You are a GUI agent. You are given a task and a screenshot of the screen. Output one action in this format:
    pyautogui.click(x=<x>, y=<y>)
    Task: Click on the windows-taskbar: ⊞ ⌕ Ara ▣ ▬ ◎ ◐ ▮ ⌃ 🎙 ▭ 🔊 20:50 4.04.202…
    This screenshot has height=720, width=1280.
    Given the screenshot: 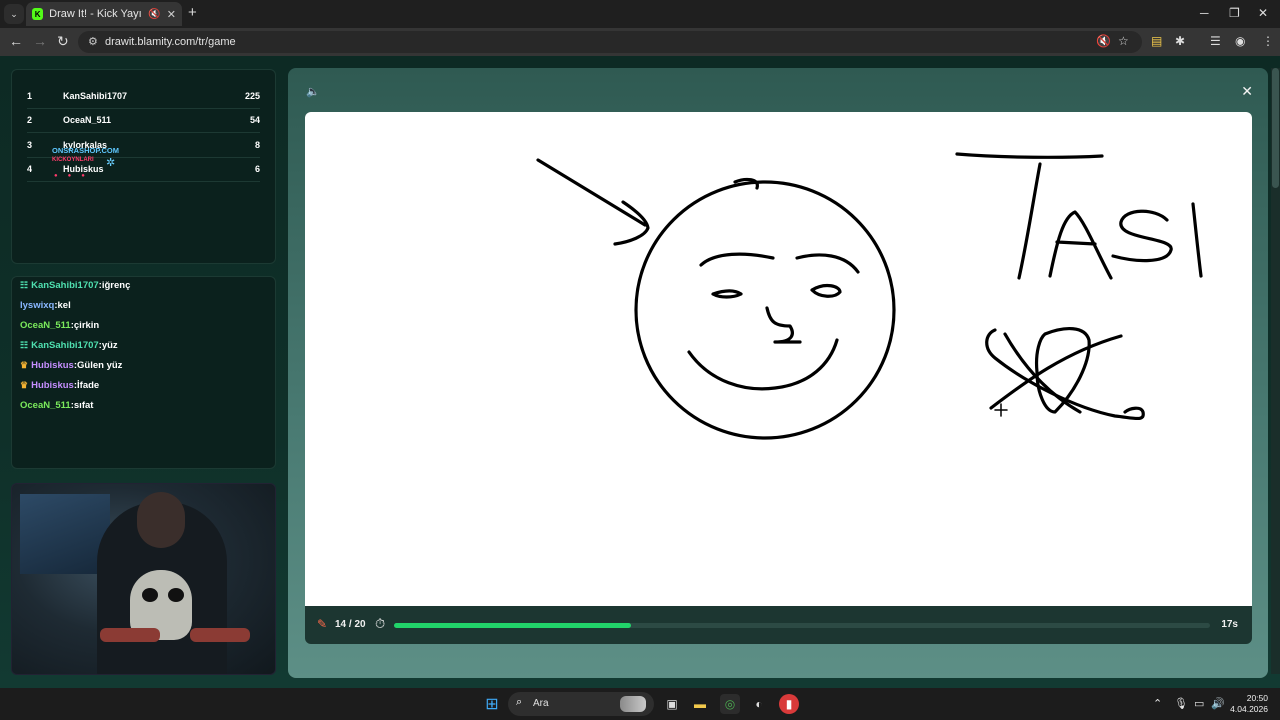 What is the action you would take?
    pyautogui.click(x=640, y=704)
    